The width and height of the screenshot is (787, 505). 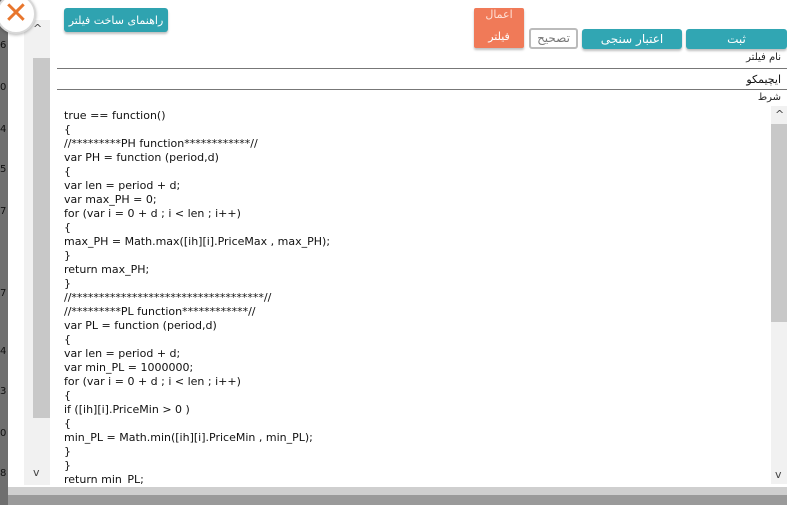 What do you see at coordinates (116, 20) in the screenshot?
I see `filter-help-button: راهنمای ساخت فیلتر` at bounding box center [116, 20].